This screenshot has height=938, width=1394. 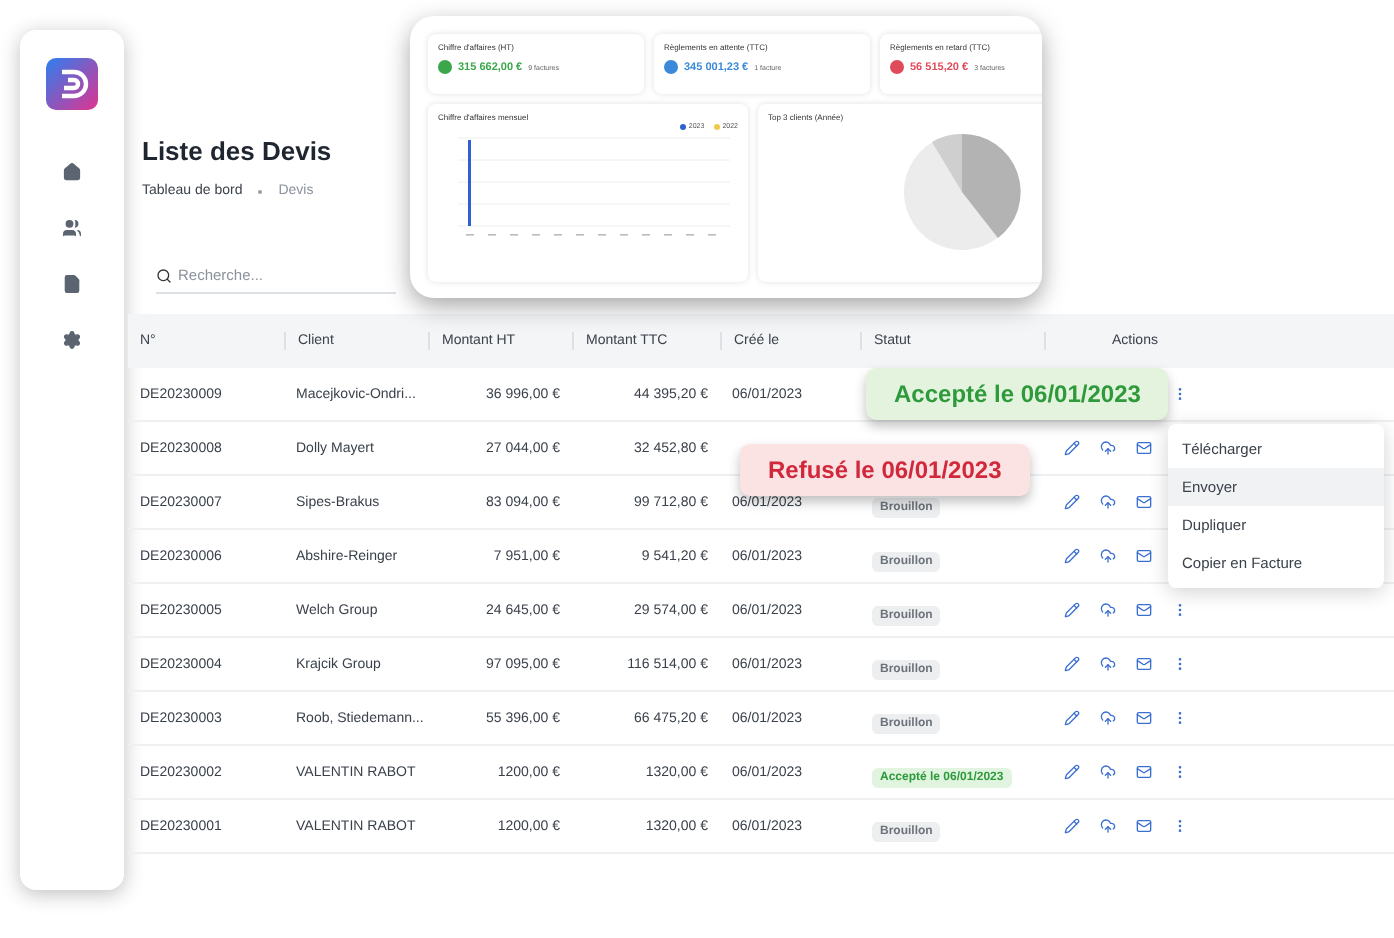 I want to click on status-callout: Refusé le 06/01/2023, so click(x=885, y=470).